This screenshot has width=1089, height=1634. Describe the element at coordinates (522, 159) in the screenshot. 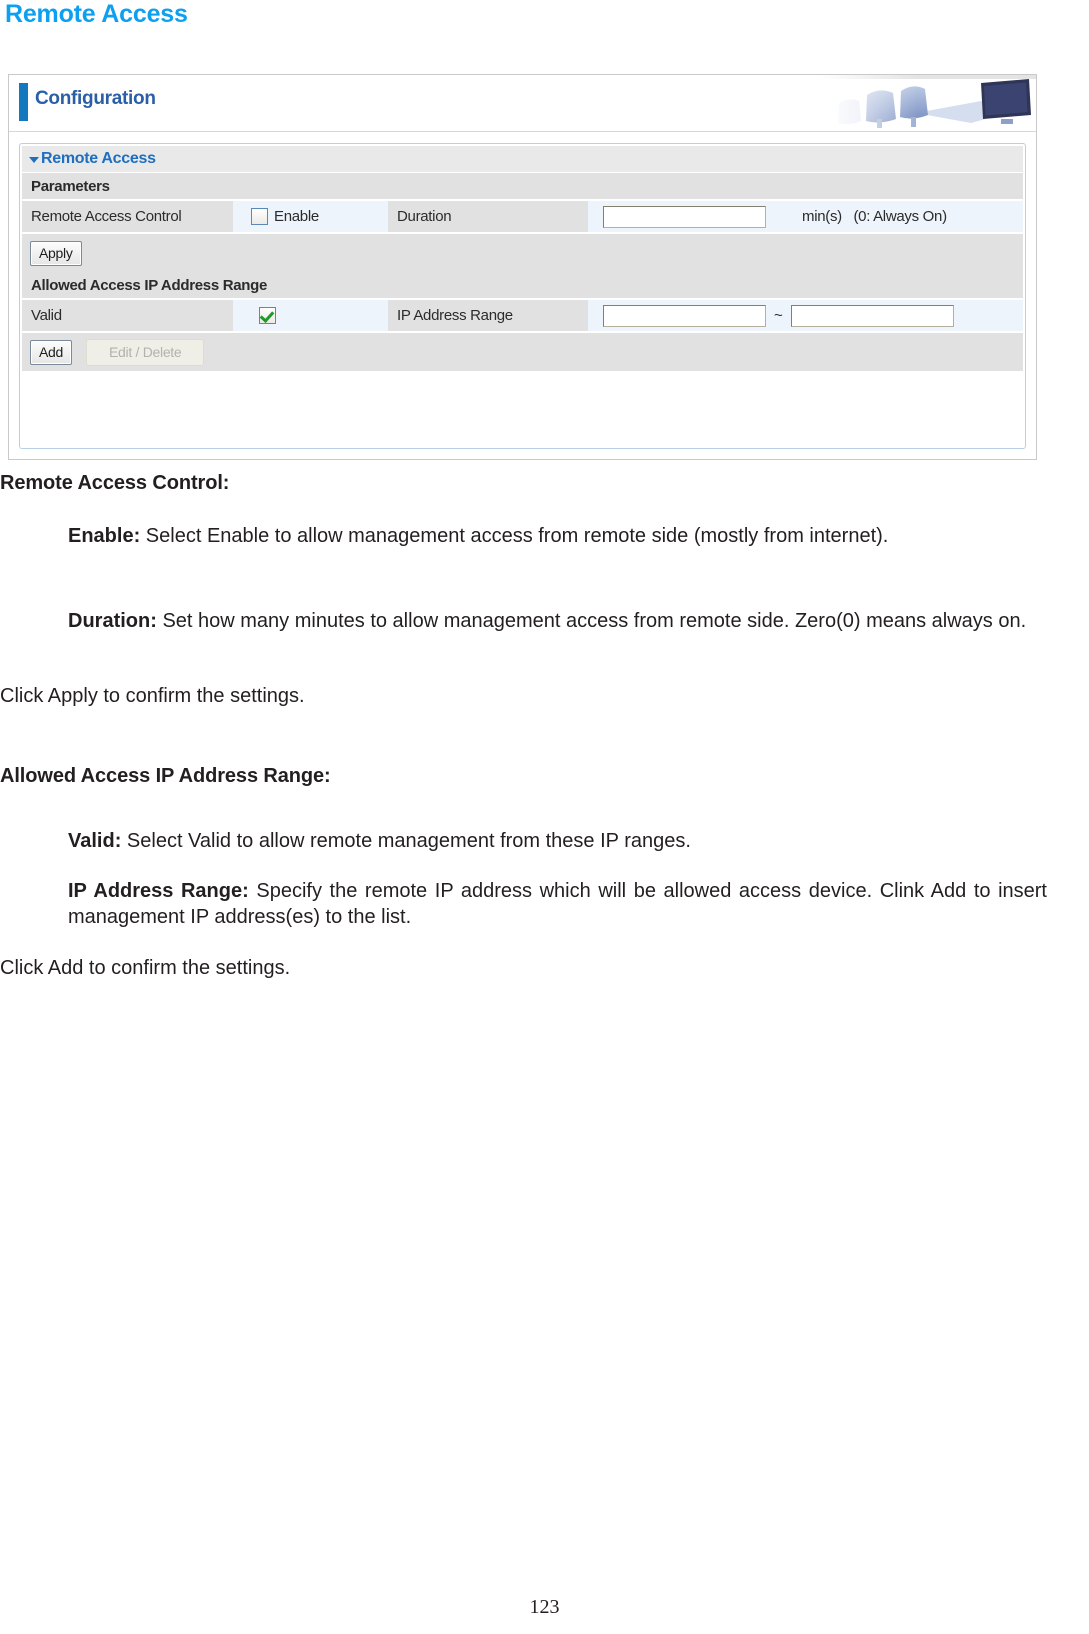

I see `section-header-remote-access: Remote Access` at that location.